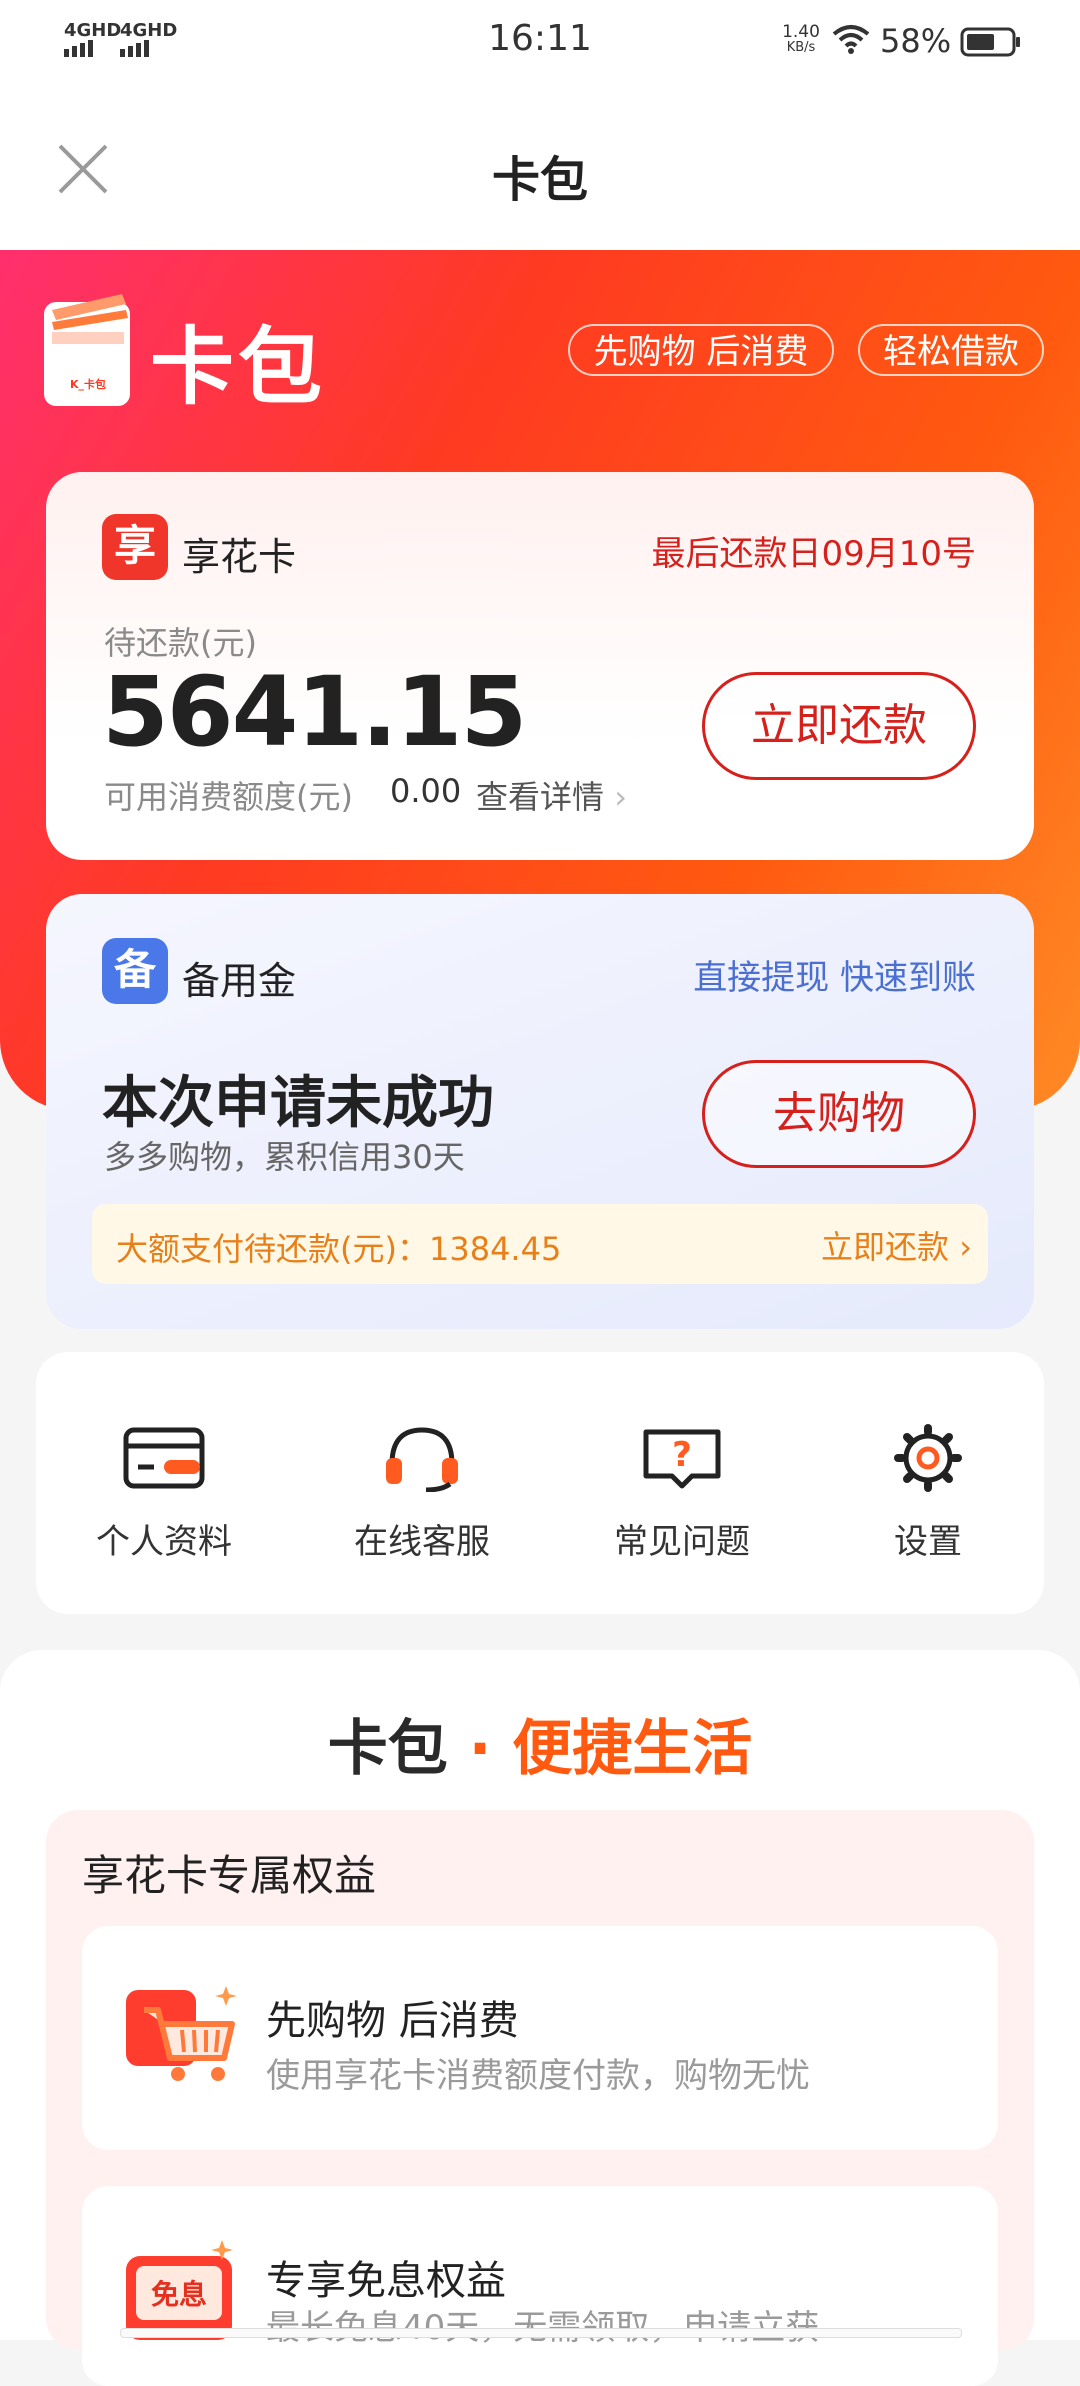 The width and height of the screenshot is (1080, 2386). I want to click on gear-icon, so click(928, 1458).